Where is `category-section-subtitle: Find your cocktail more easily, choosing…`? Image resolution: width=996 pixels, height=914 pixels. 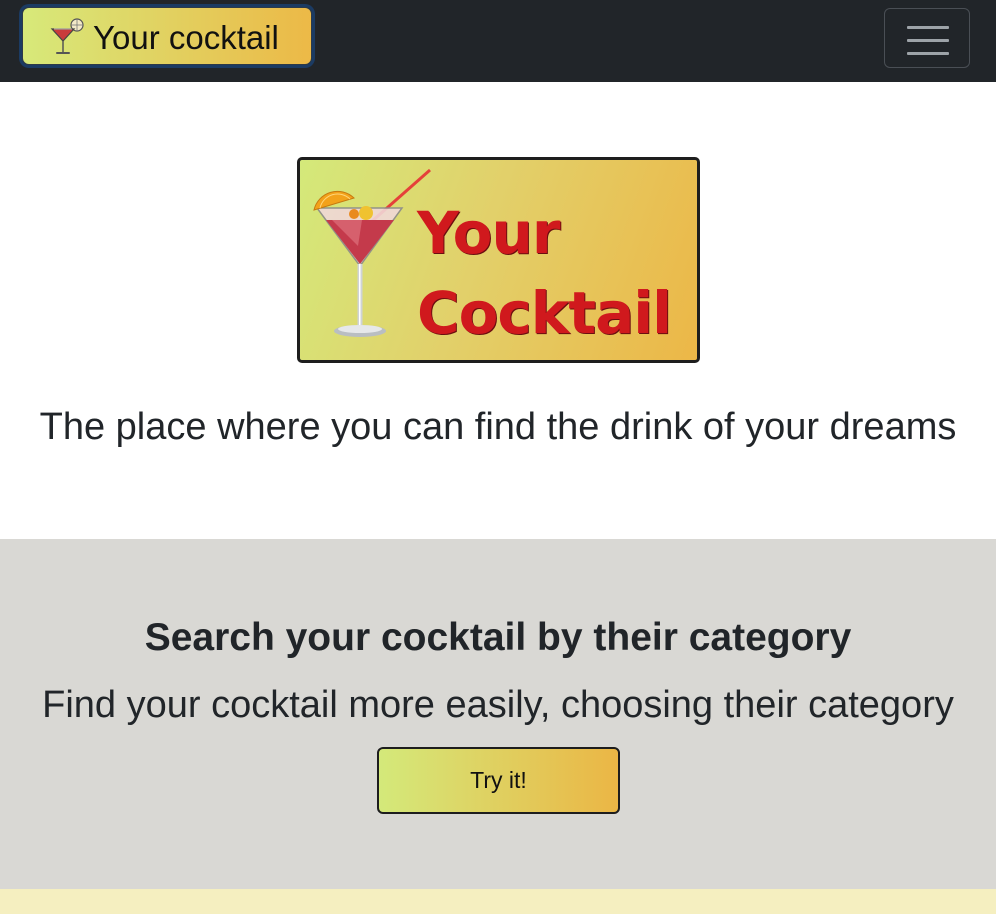 category-section-subtitle: Find your cocktail more easily, choosing… is located at coordinates (498, 705).